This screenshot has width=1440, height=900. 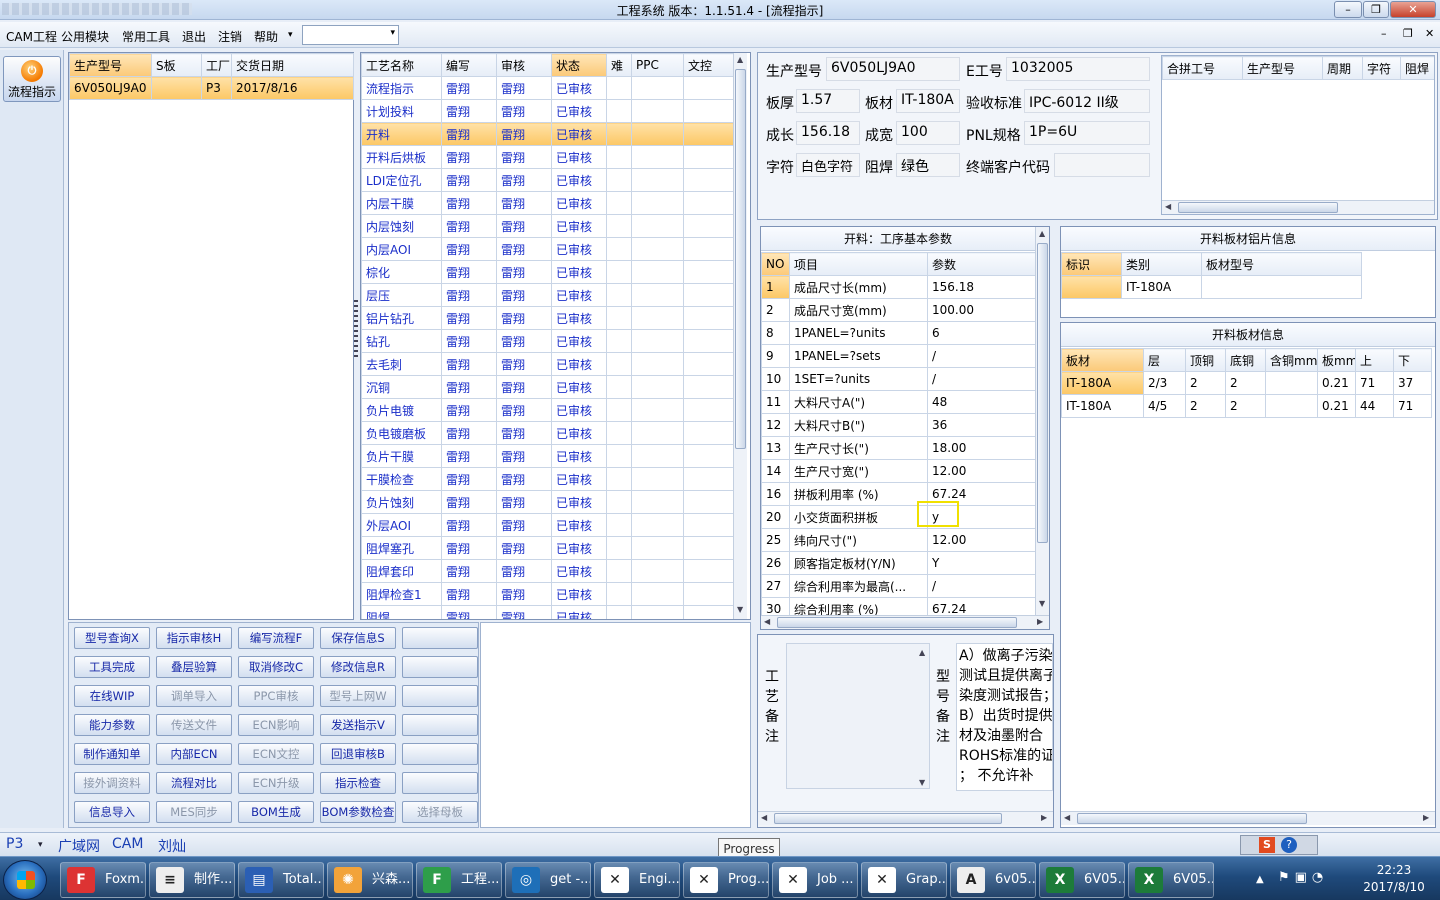 I want to click on board-header: 顶铜, so click(x=1205, y=360).